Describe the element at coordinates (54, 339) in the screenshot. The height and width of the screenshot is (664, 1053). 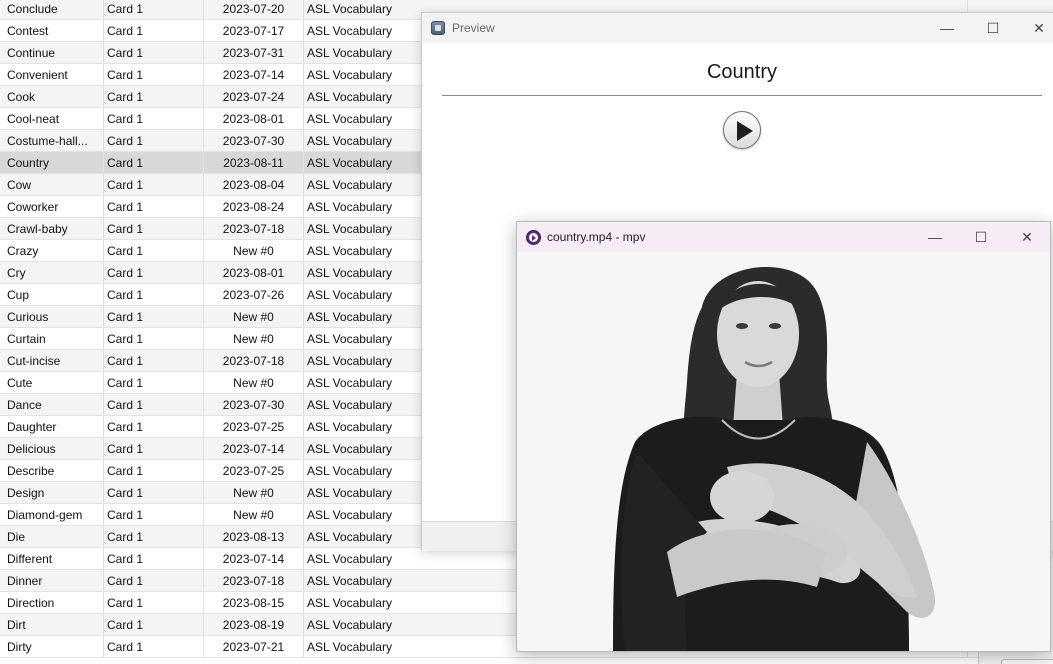
I see `sort-field-cell: Curtain` at that location.